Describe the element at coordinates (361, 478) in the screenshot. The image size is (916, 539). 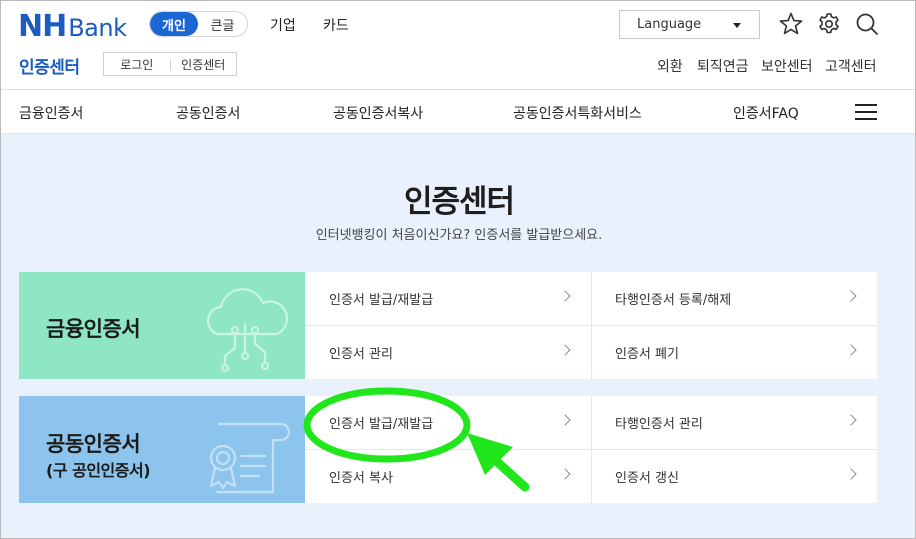
I see `joint-copy-label: 인증서 복사` at that location.